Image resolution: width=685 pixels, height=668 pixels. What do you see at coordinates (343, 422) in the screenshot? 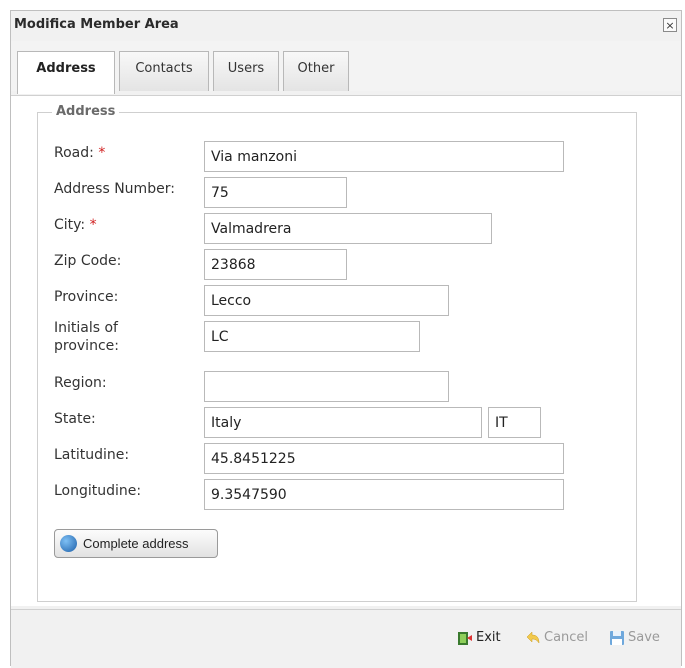
I see `state-input` at bounding box center [343, 422].